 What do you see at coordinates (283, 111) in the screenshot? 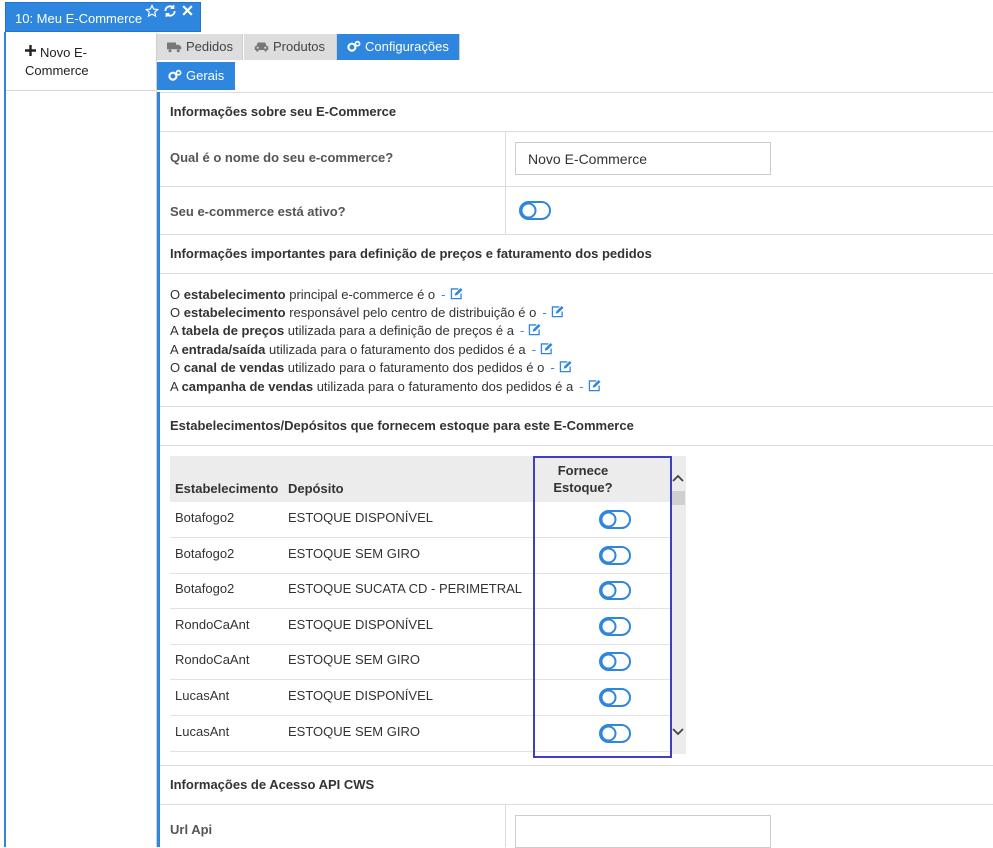
I see `section-title-ecommerce-info: Informações sobre seu E-Commerce` at bounding box center [283, 111].